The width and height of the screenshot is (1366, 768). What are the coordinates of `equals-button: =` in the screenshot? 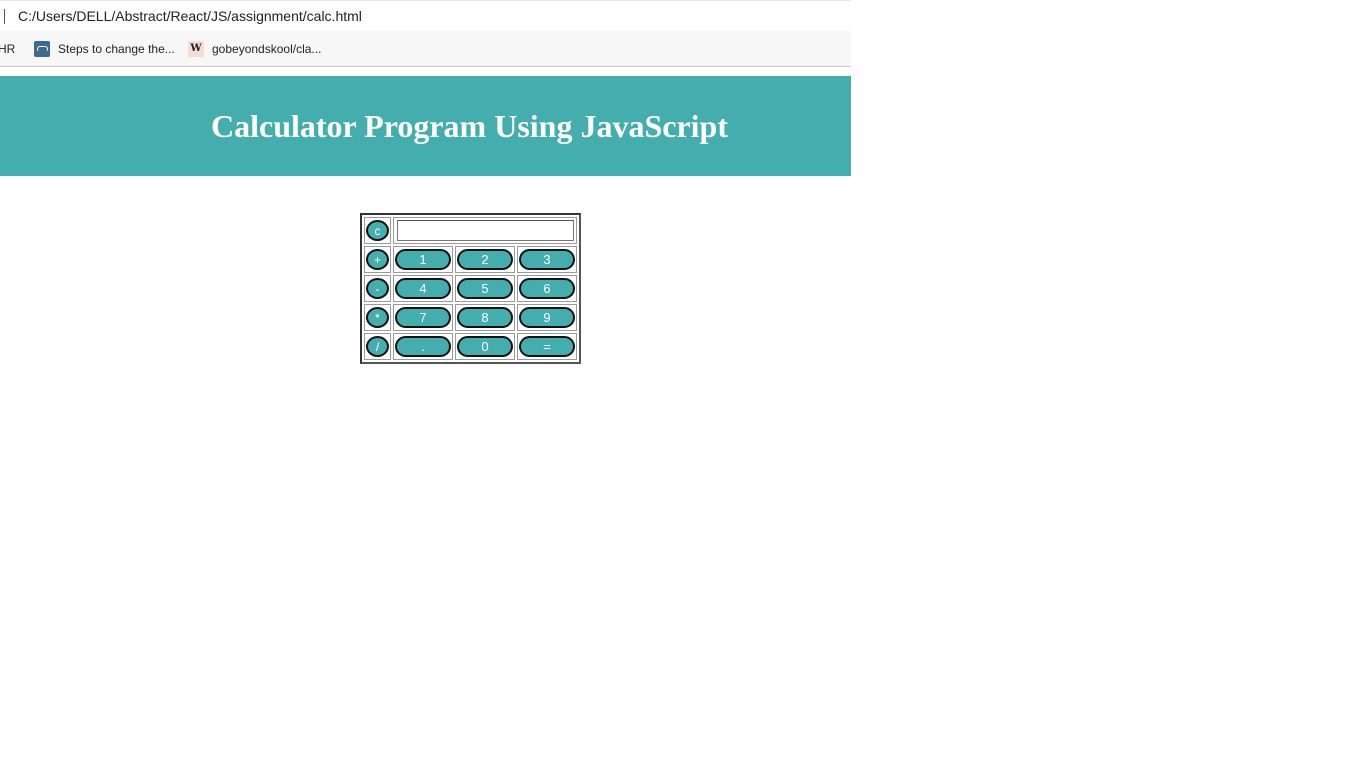 It's located at (547, 346).